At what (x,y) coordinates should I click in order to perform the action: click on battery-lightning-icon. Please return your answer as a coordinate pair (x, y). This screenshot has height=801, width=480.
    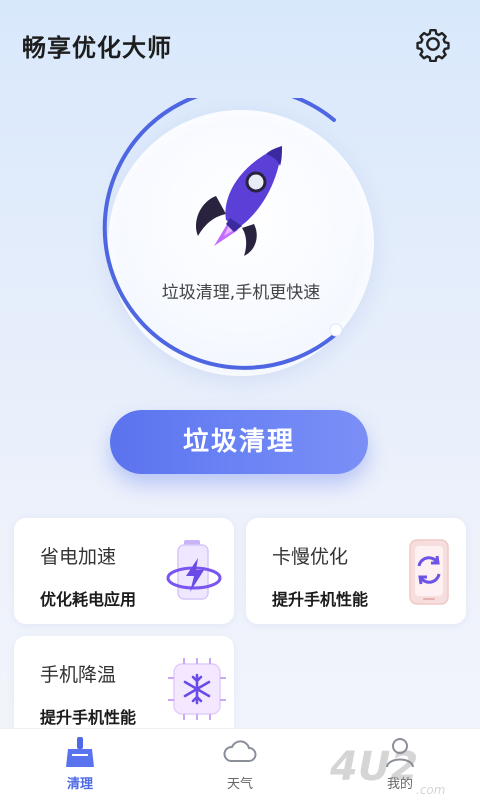
    Looking at the image, I should click on (194, 570).